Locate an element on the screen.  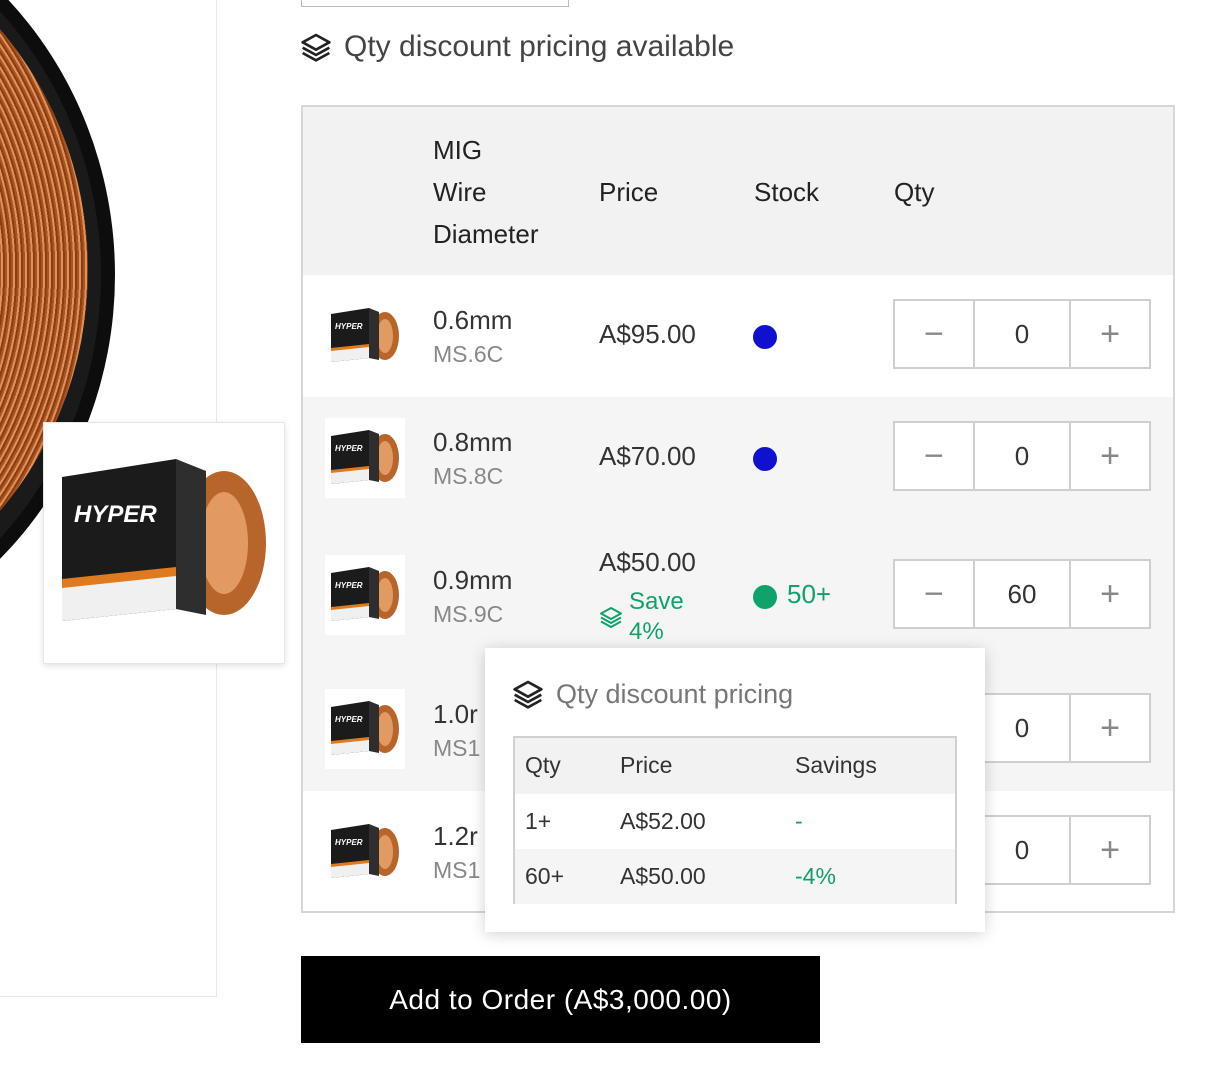
discount-row: 60+ A$50.00 -4% is located at coordinates (735, 876).